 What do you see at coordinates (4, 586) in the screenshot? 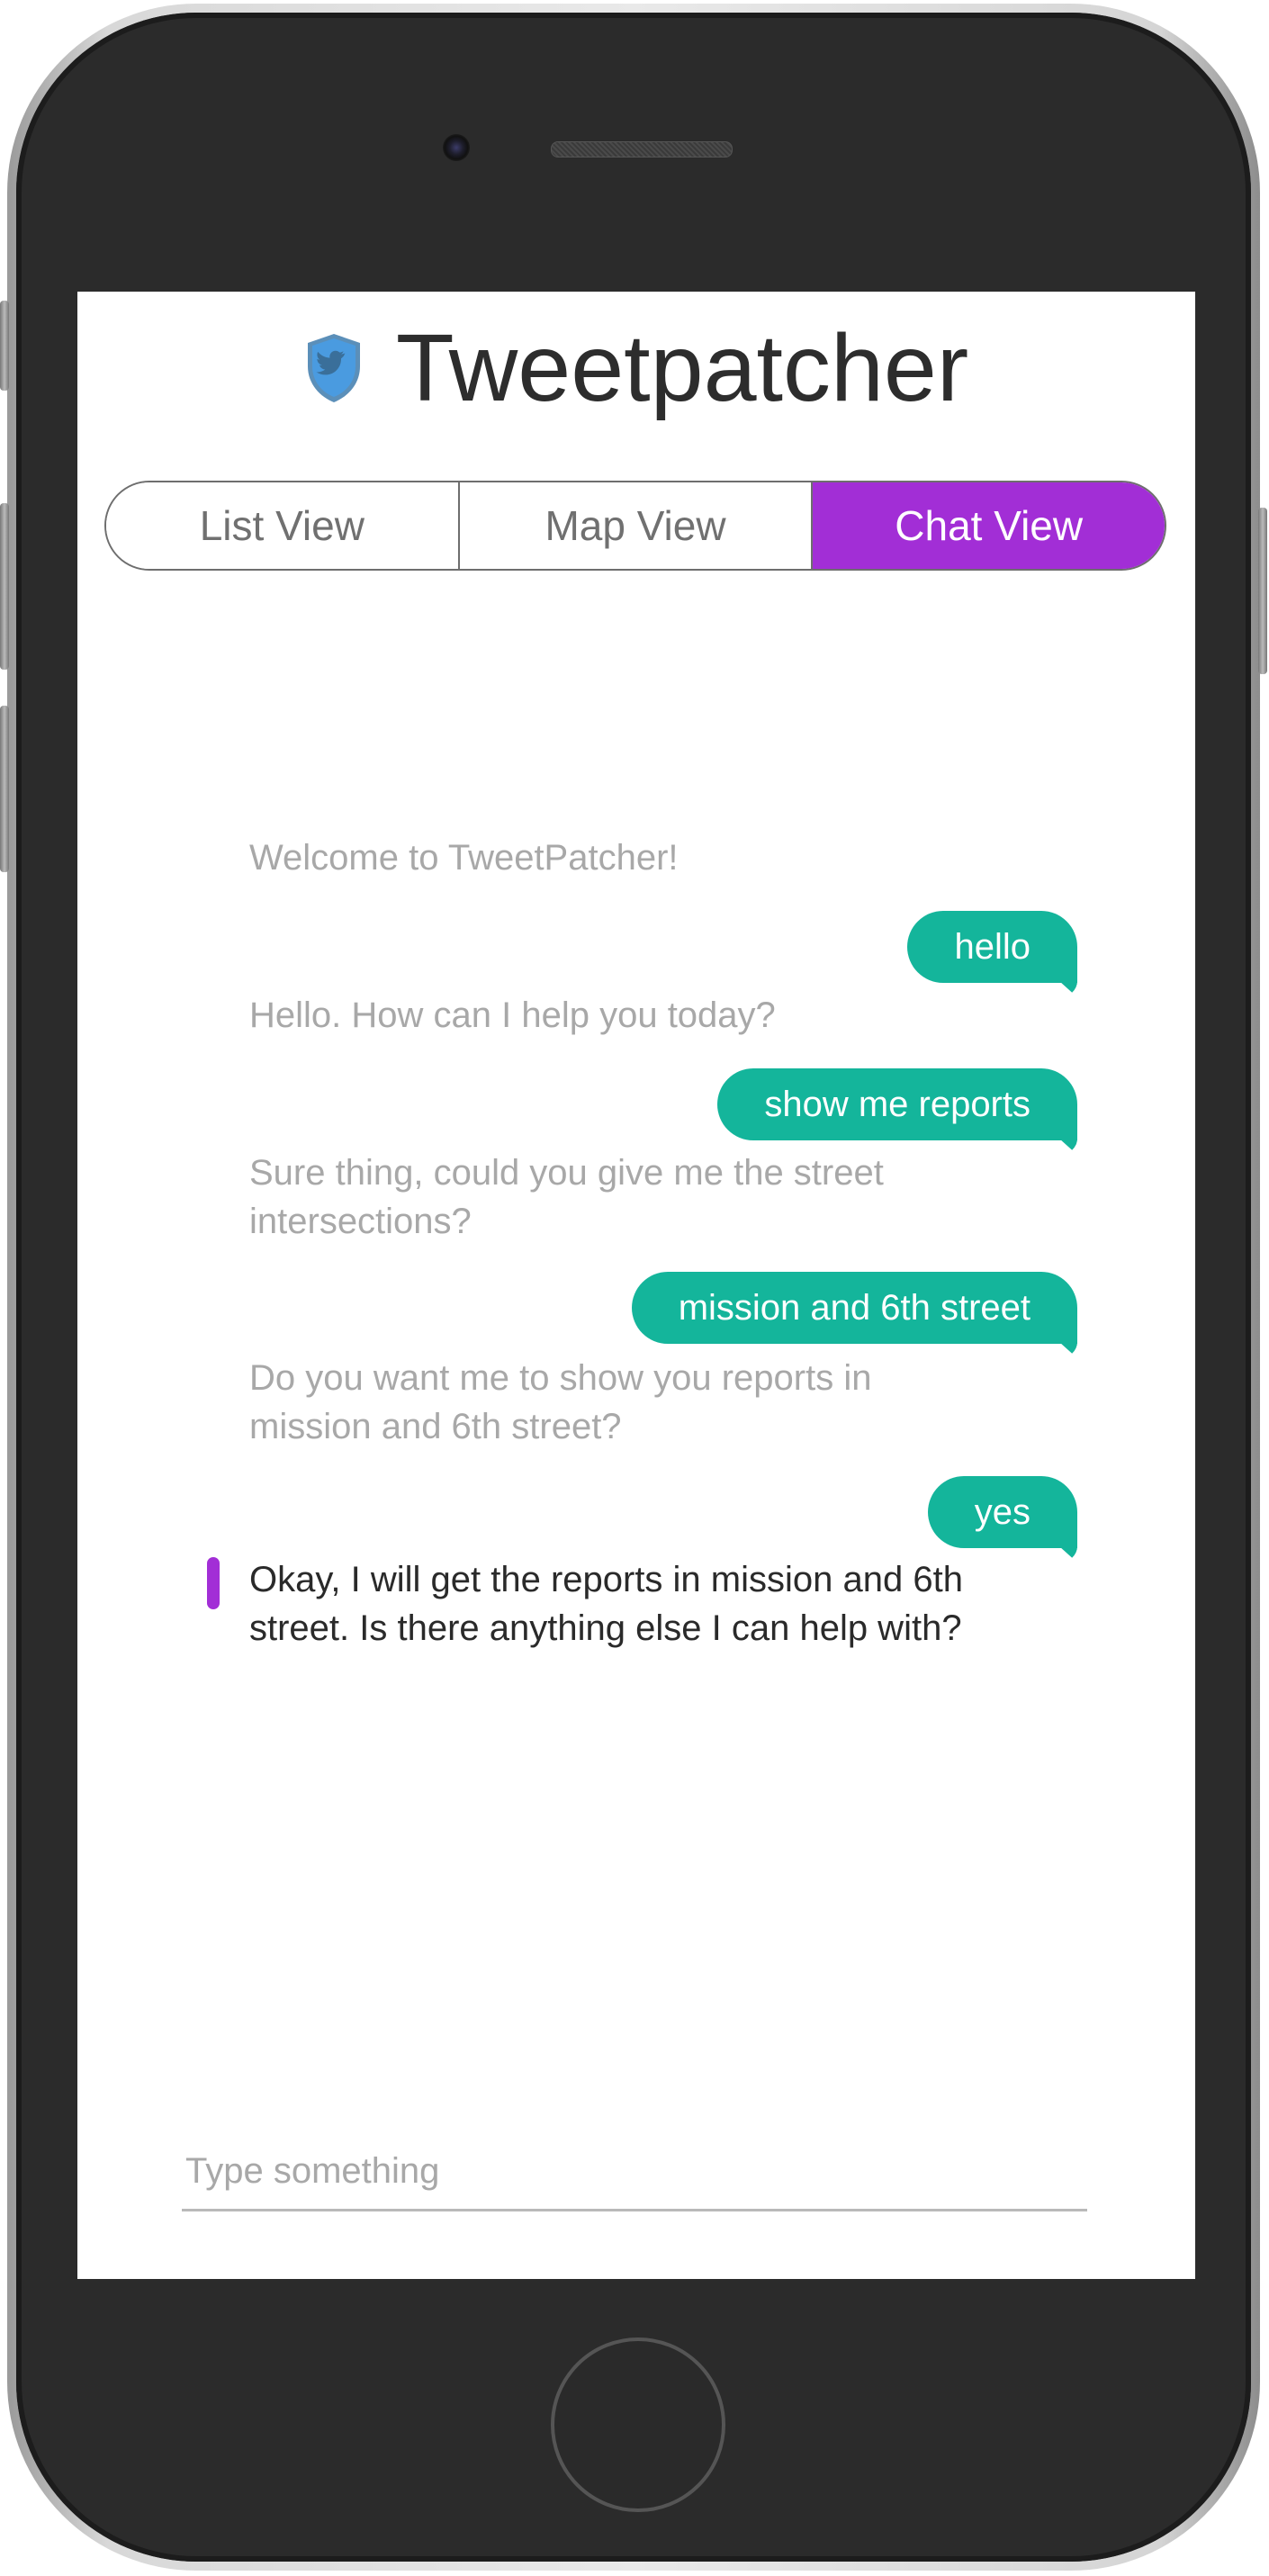
I see `volume-up-button` at bounding box center [4, 586].